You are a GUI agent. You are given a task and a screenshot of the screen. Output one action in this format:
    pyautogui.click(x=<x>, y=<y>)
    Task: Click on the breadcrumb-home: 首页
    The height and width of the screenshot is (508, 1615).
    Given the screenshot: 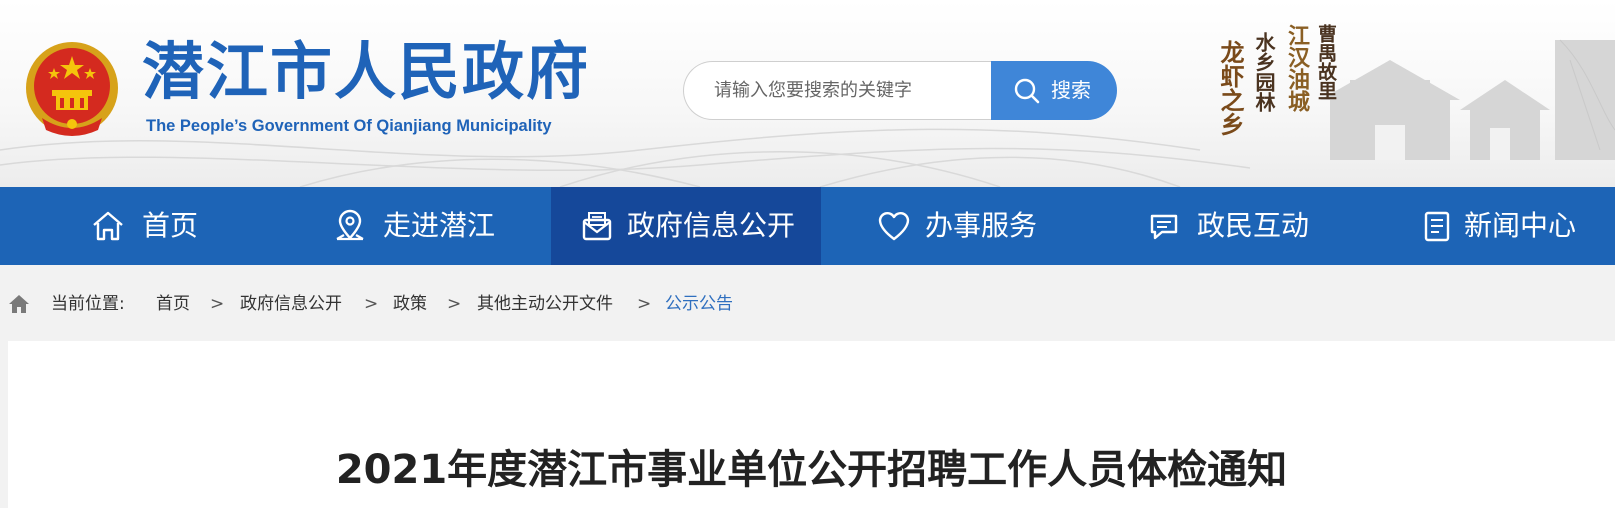 What is the action you would take?
    pyautogui.click(x=173, y=304)
    